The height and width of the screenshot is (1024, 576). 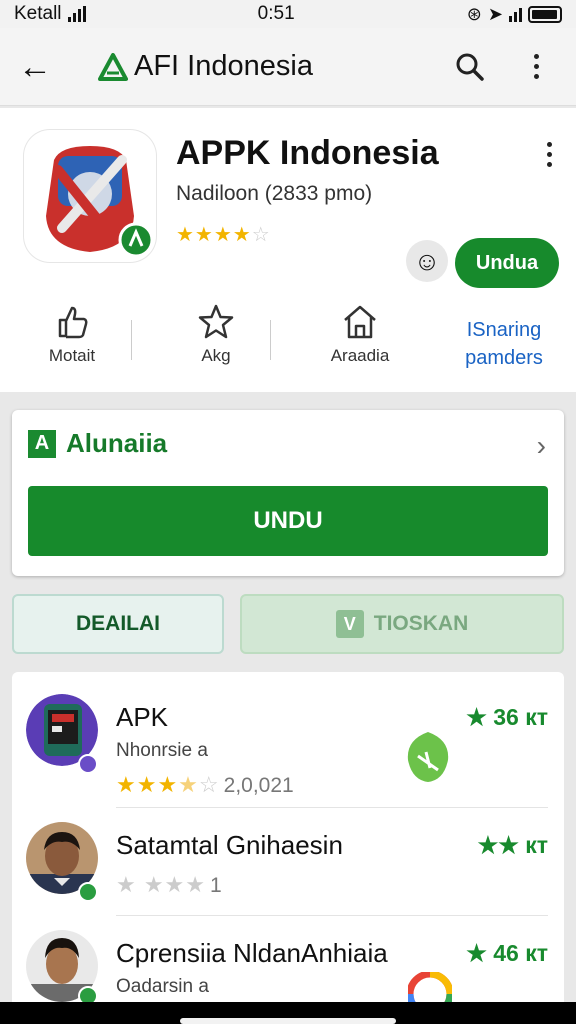 What do you see at coordinates (288, 1021) in the screenshot?
I see `home-gesture-pill` at bounding box center [288, 1021].